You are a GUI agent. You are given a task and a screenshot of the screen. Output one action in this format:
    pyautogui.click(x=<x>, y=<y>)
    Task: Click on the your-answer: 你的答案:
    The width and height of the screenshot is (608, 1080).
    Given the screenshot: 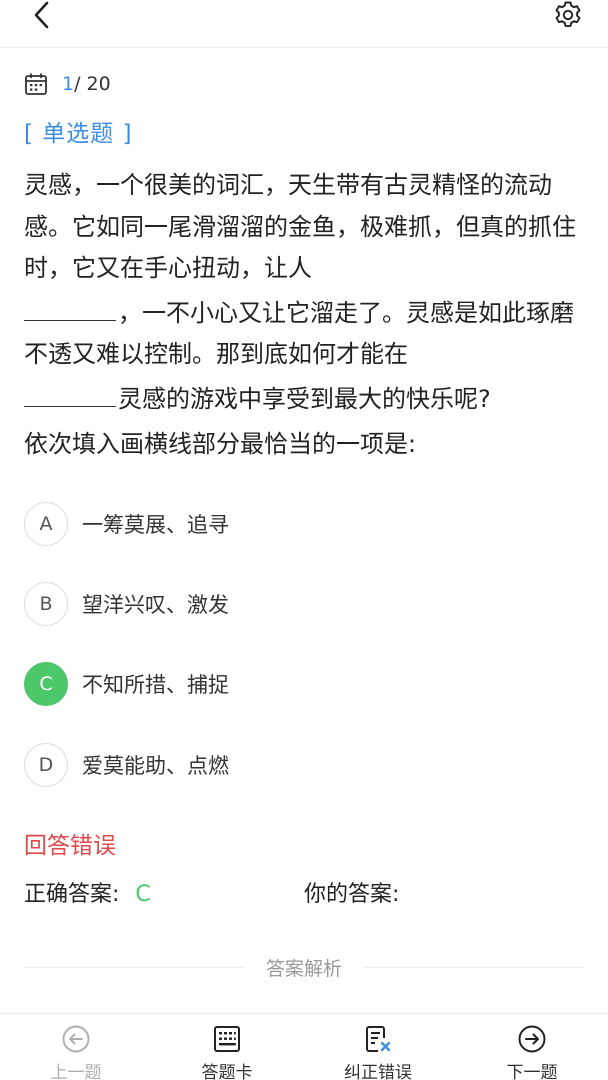 What is the action you would take?
    pyautogui.click(x=351, y=892)
    